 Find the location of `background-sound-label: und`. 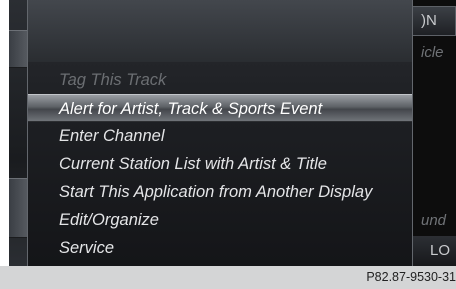

background-sound-label: und is located at coordinates (434, 220).